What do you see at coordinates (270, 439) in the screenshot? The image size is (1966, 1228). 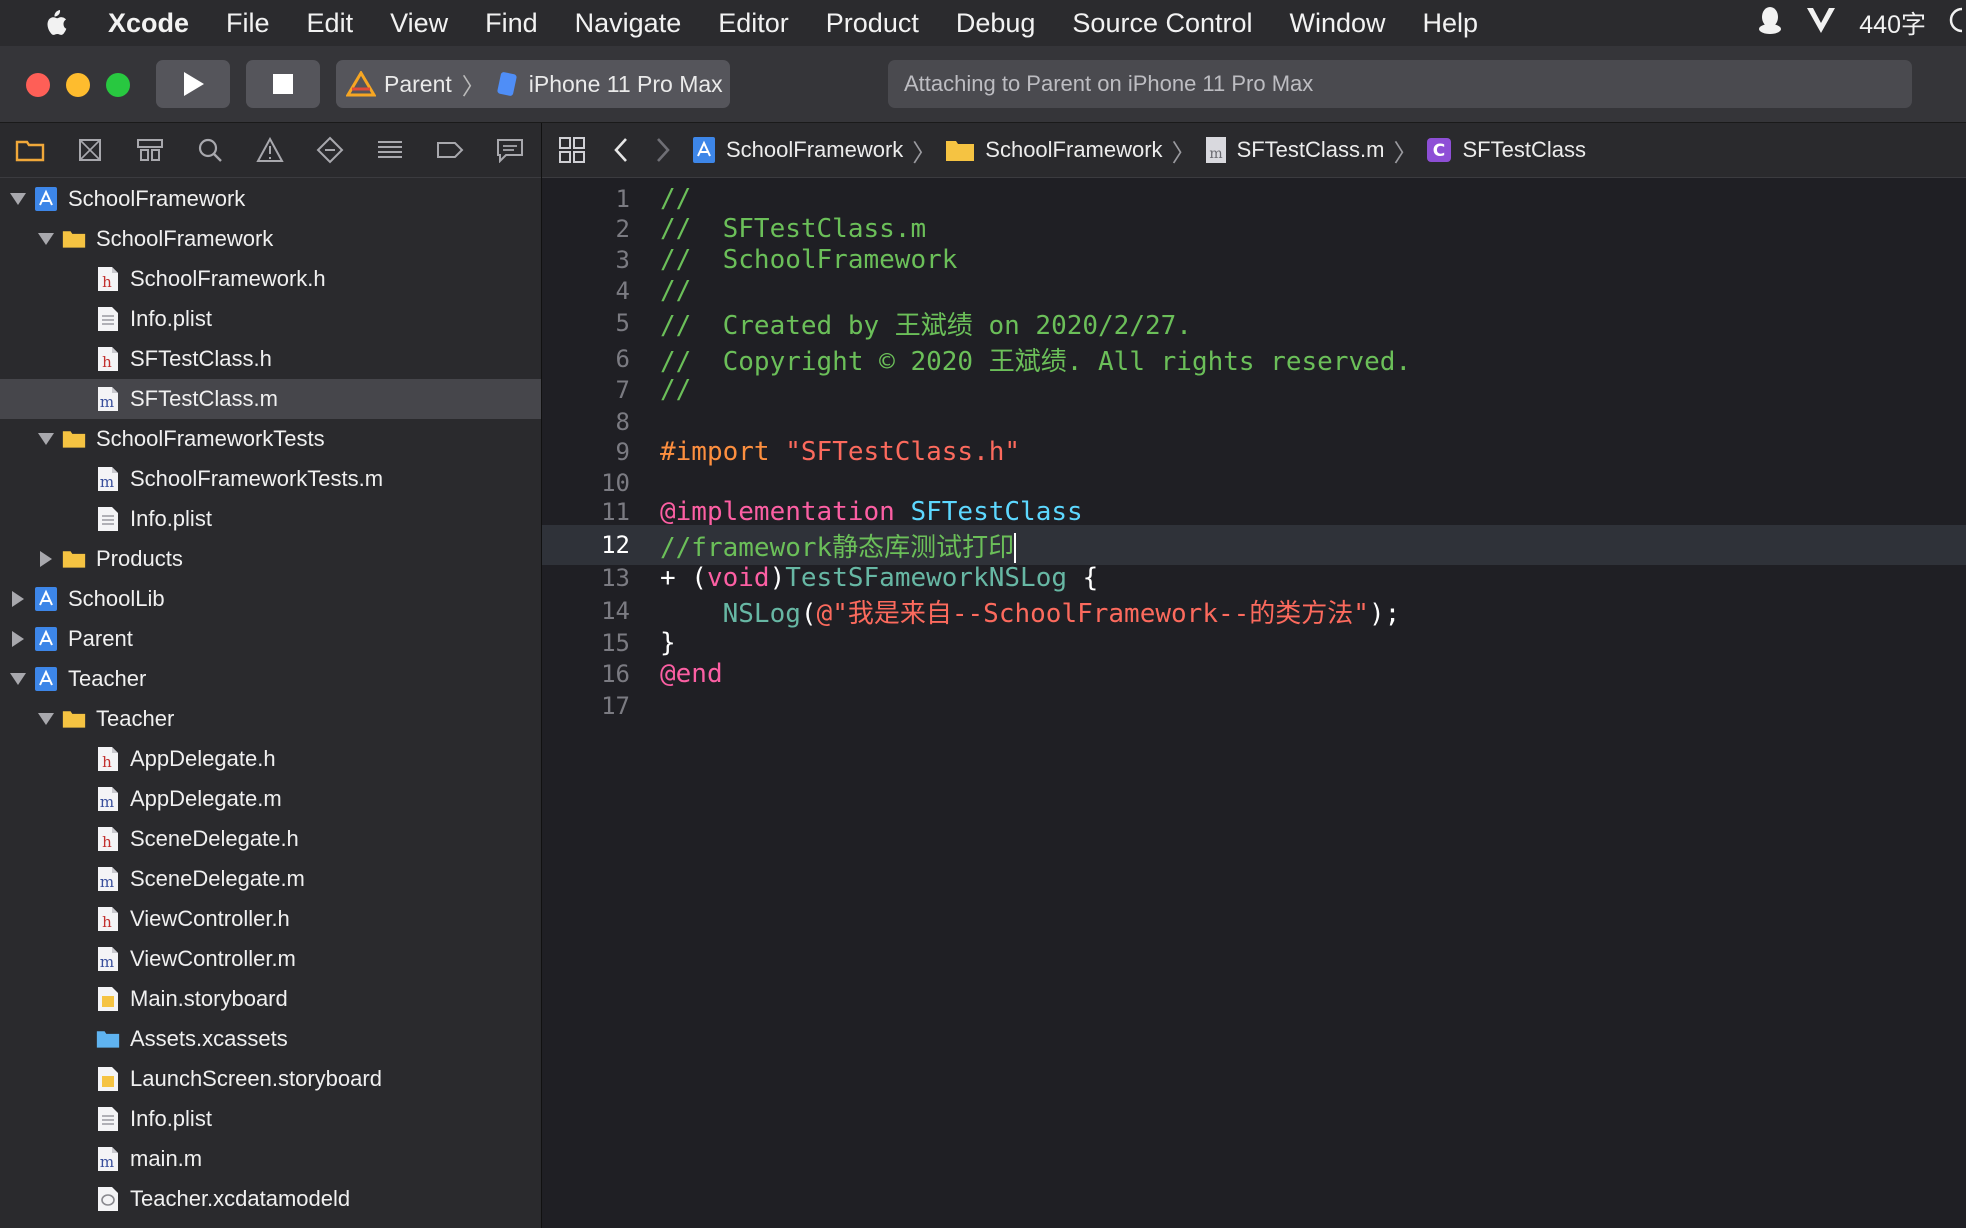 I see `tree-row-folder: SchoolFrameworkTests` at bounding box center [270, 439].